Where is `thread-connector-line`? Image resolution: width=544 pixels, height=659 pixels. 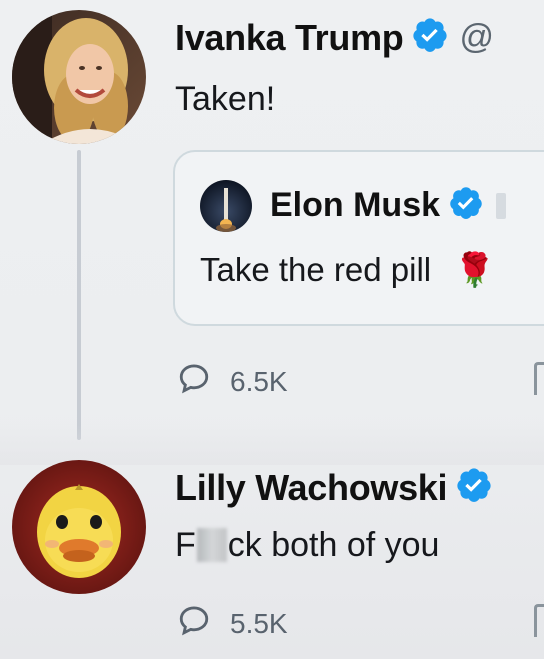
thread-connector-line is located at coordinates (79, 295).